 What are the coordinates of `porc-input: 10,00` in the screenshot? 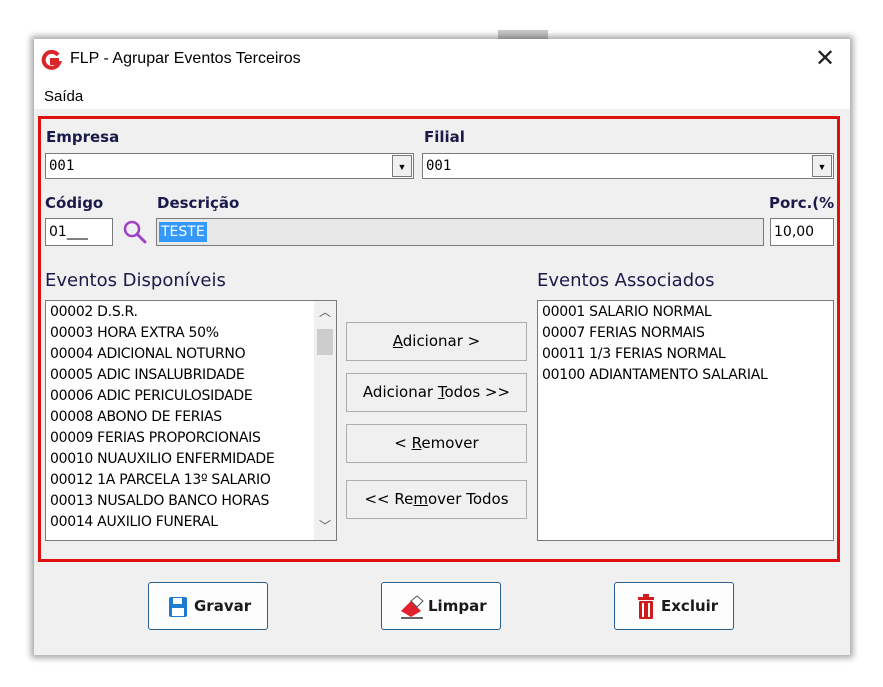 It's located at (802, 232).